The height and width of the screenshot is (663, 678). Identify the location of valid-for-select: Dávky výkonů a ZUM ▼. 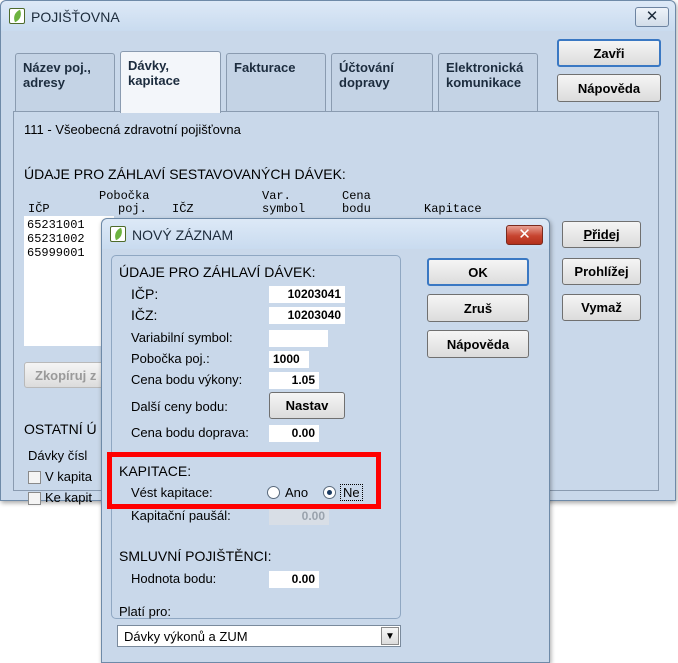
(259, 636).